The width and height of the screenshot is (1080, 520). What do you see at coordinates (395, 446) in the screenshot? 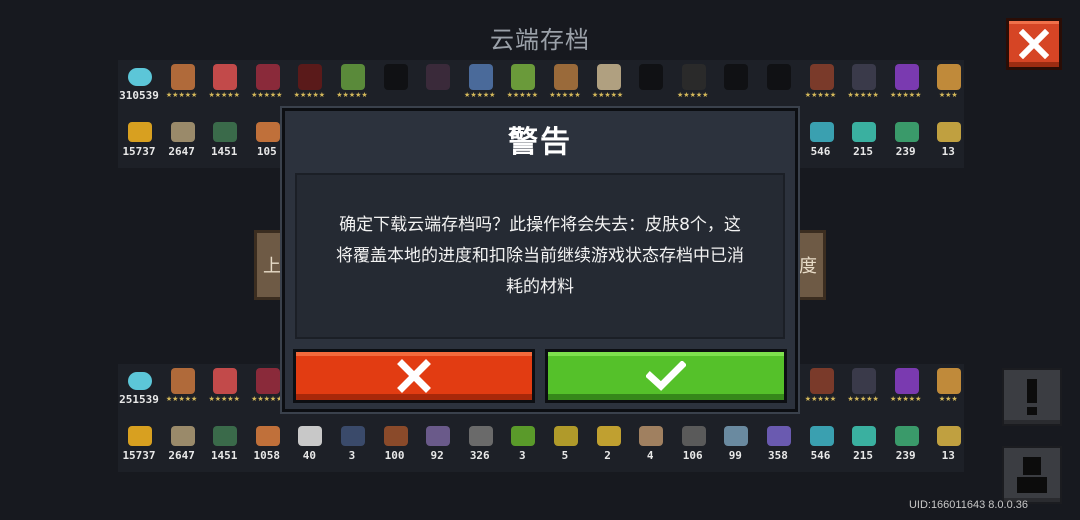
I see `material-slot: 100` at bounding box center [395, 446].